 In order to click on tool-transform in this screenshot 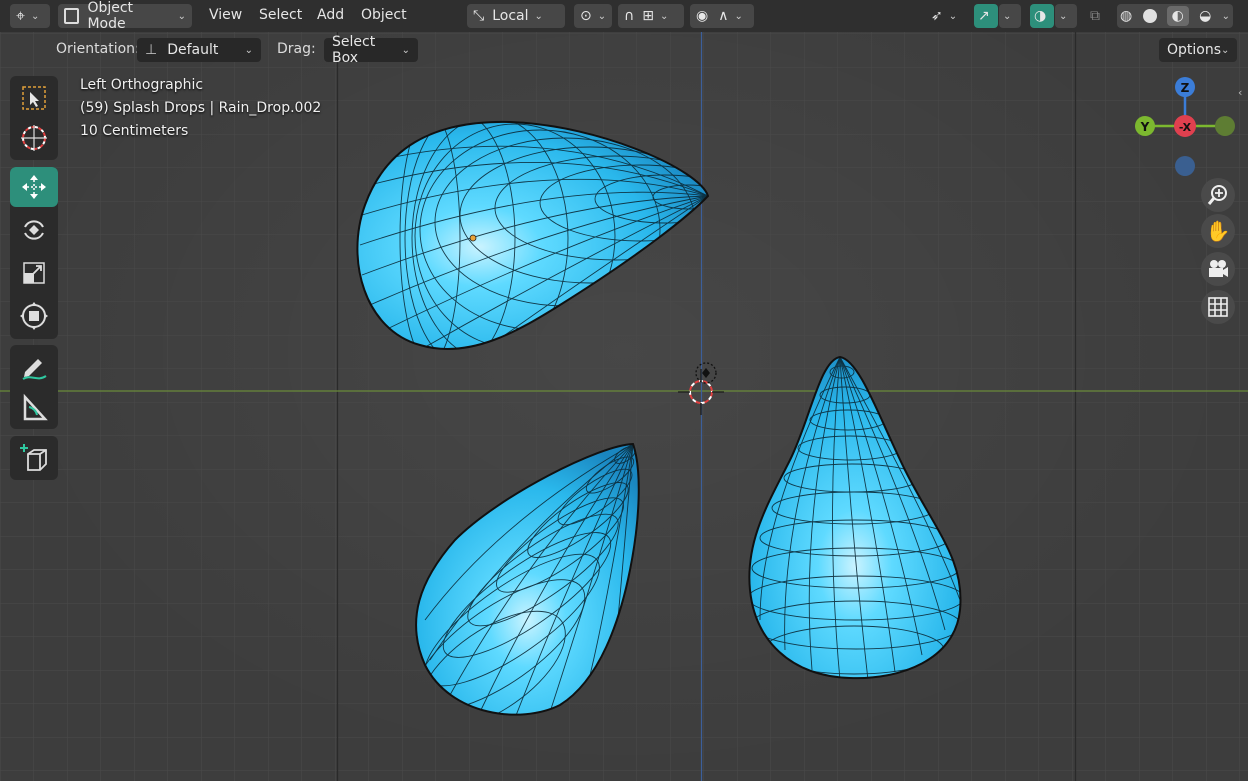, I will do `click(34, 316)`.